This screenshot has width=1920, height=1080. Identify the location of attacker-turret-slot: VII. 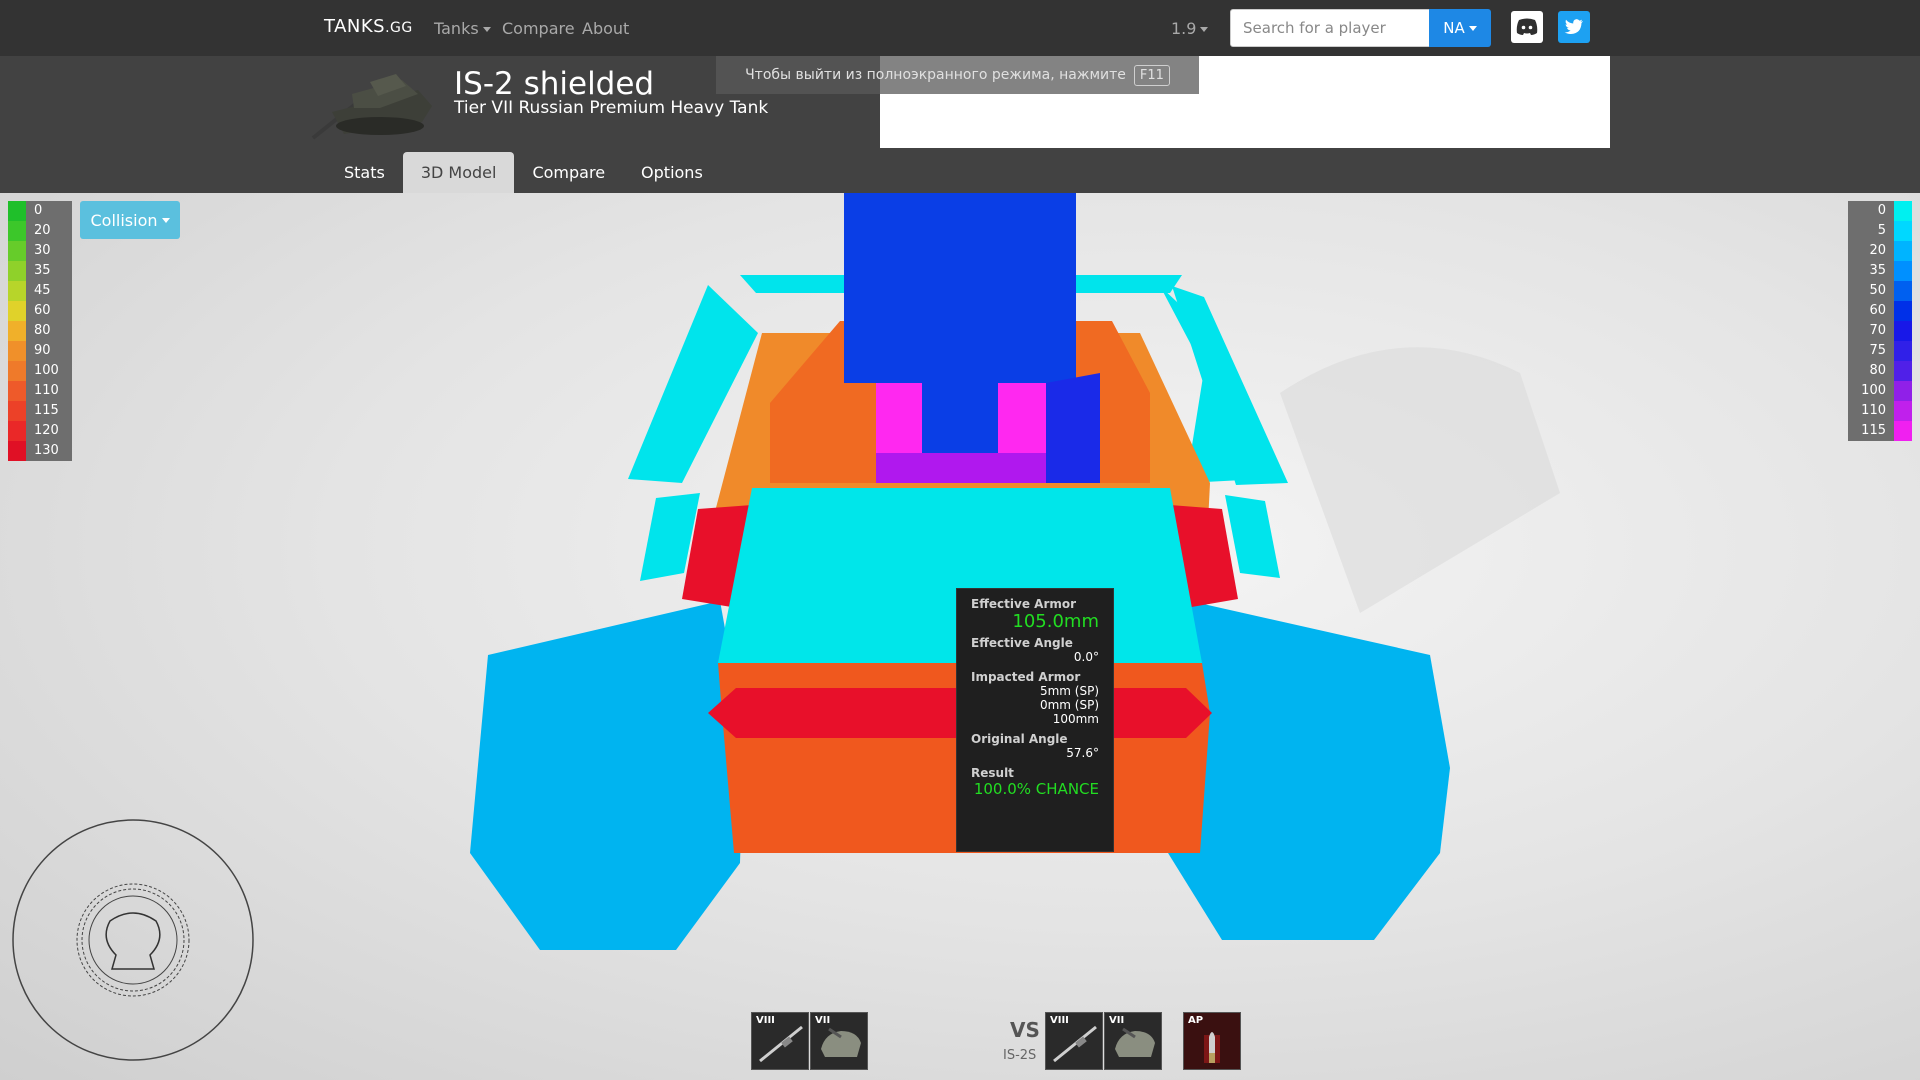
(839, 1041).